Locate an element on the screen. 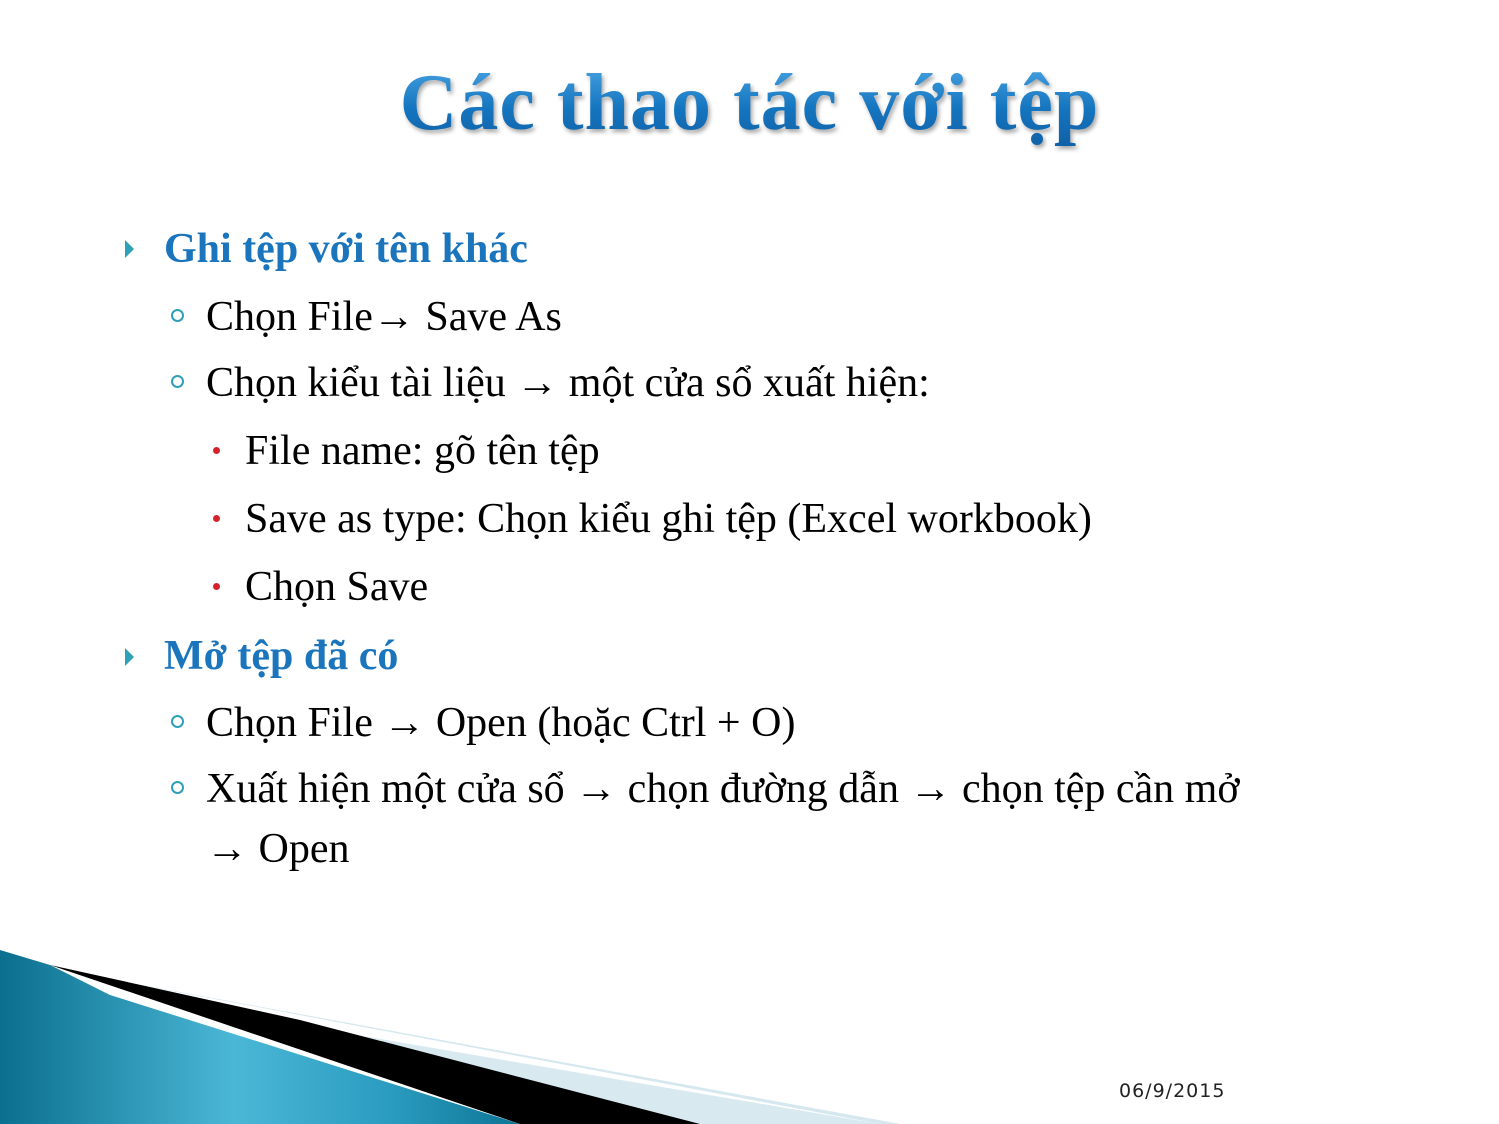 The width and height of the screenshot is (1499, 1124). list-item: Chọn File→ Save As is located at coordinates (384, 317).